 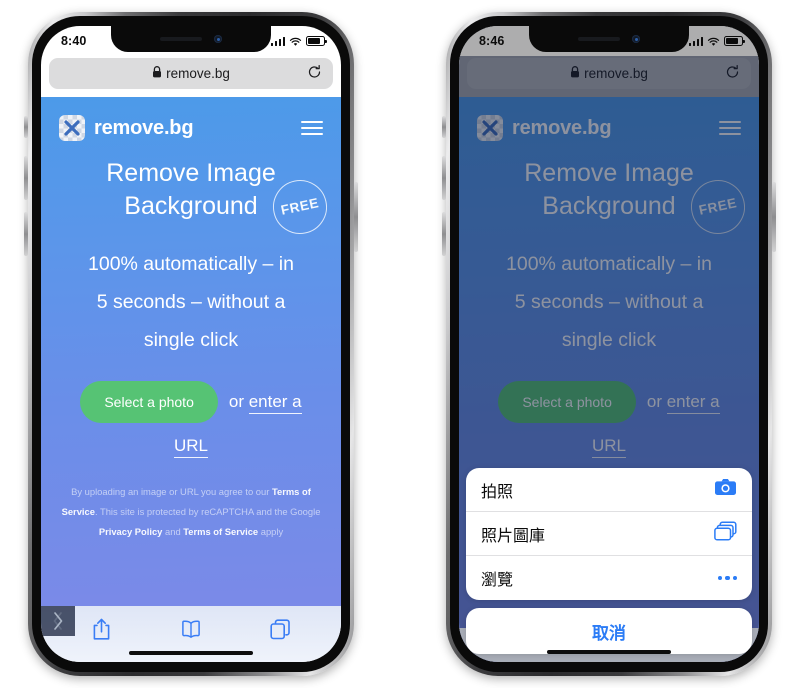 I want to click on camera-icon, so click(x=725, y=489).